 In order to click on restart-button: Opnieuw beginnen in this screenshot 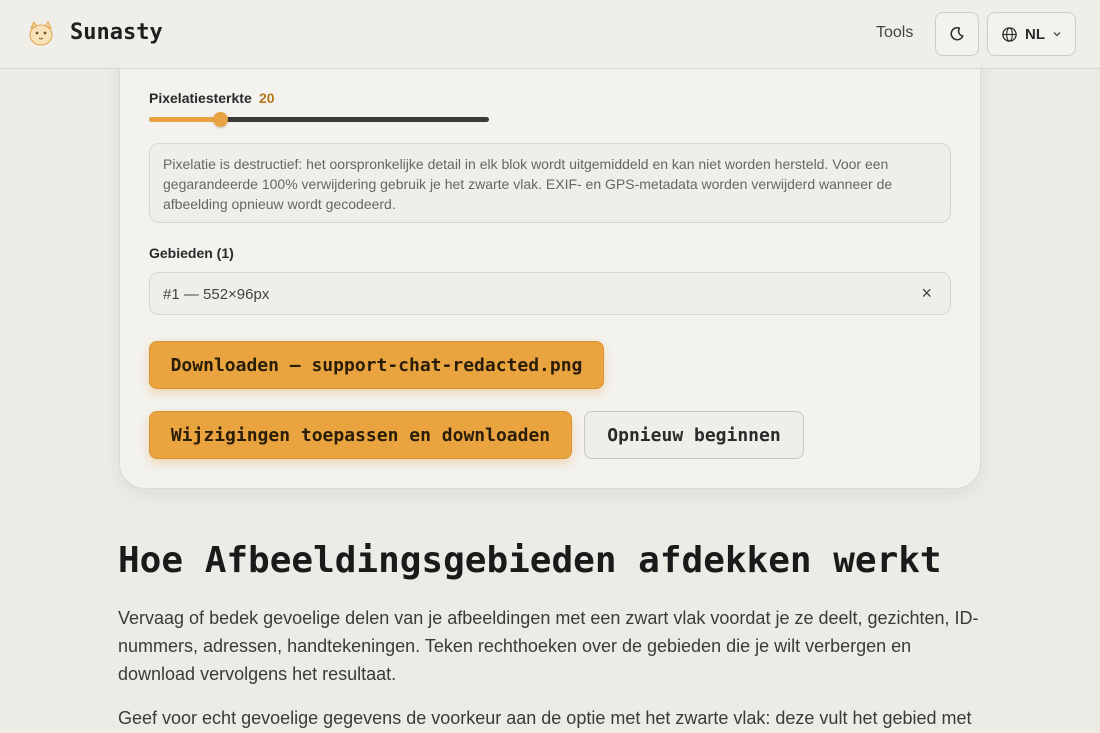, I will do `click(694, 435)`.